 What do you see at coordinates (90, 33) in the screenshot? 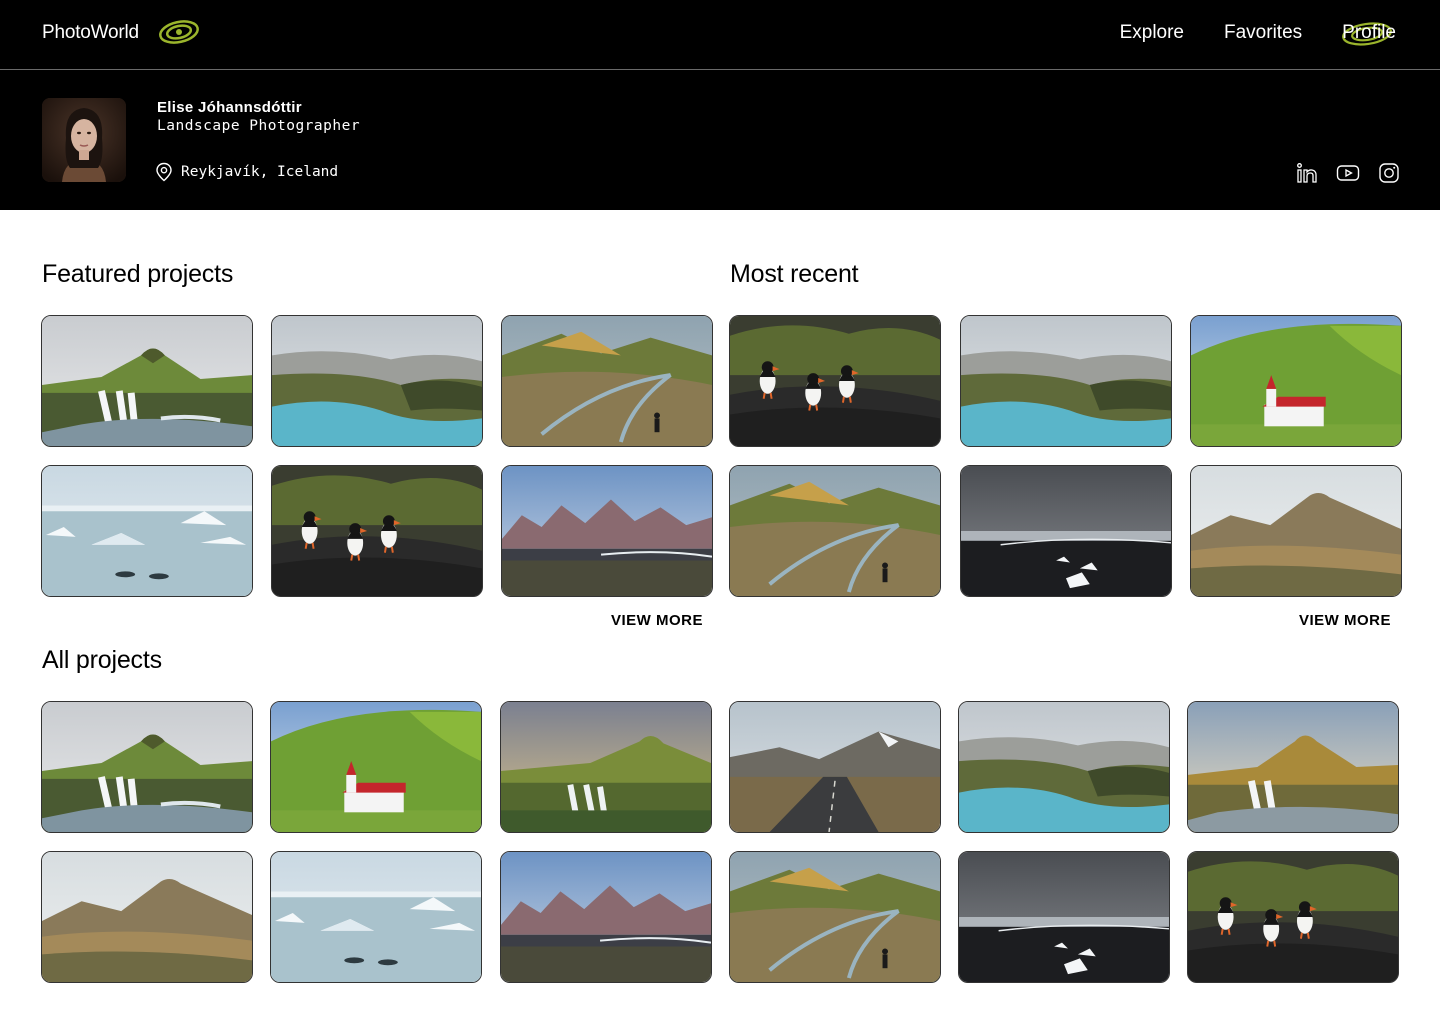
I see `brand-name: PhotoWorld` at bounding box center [90, 33].